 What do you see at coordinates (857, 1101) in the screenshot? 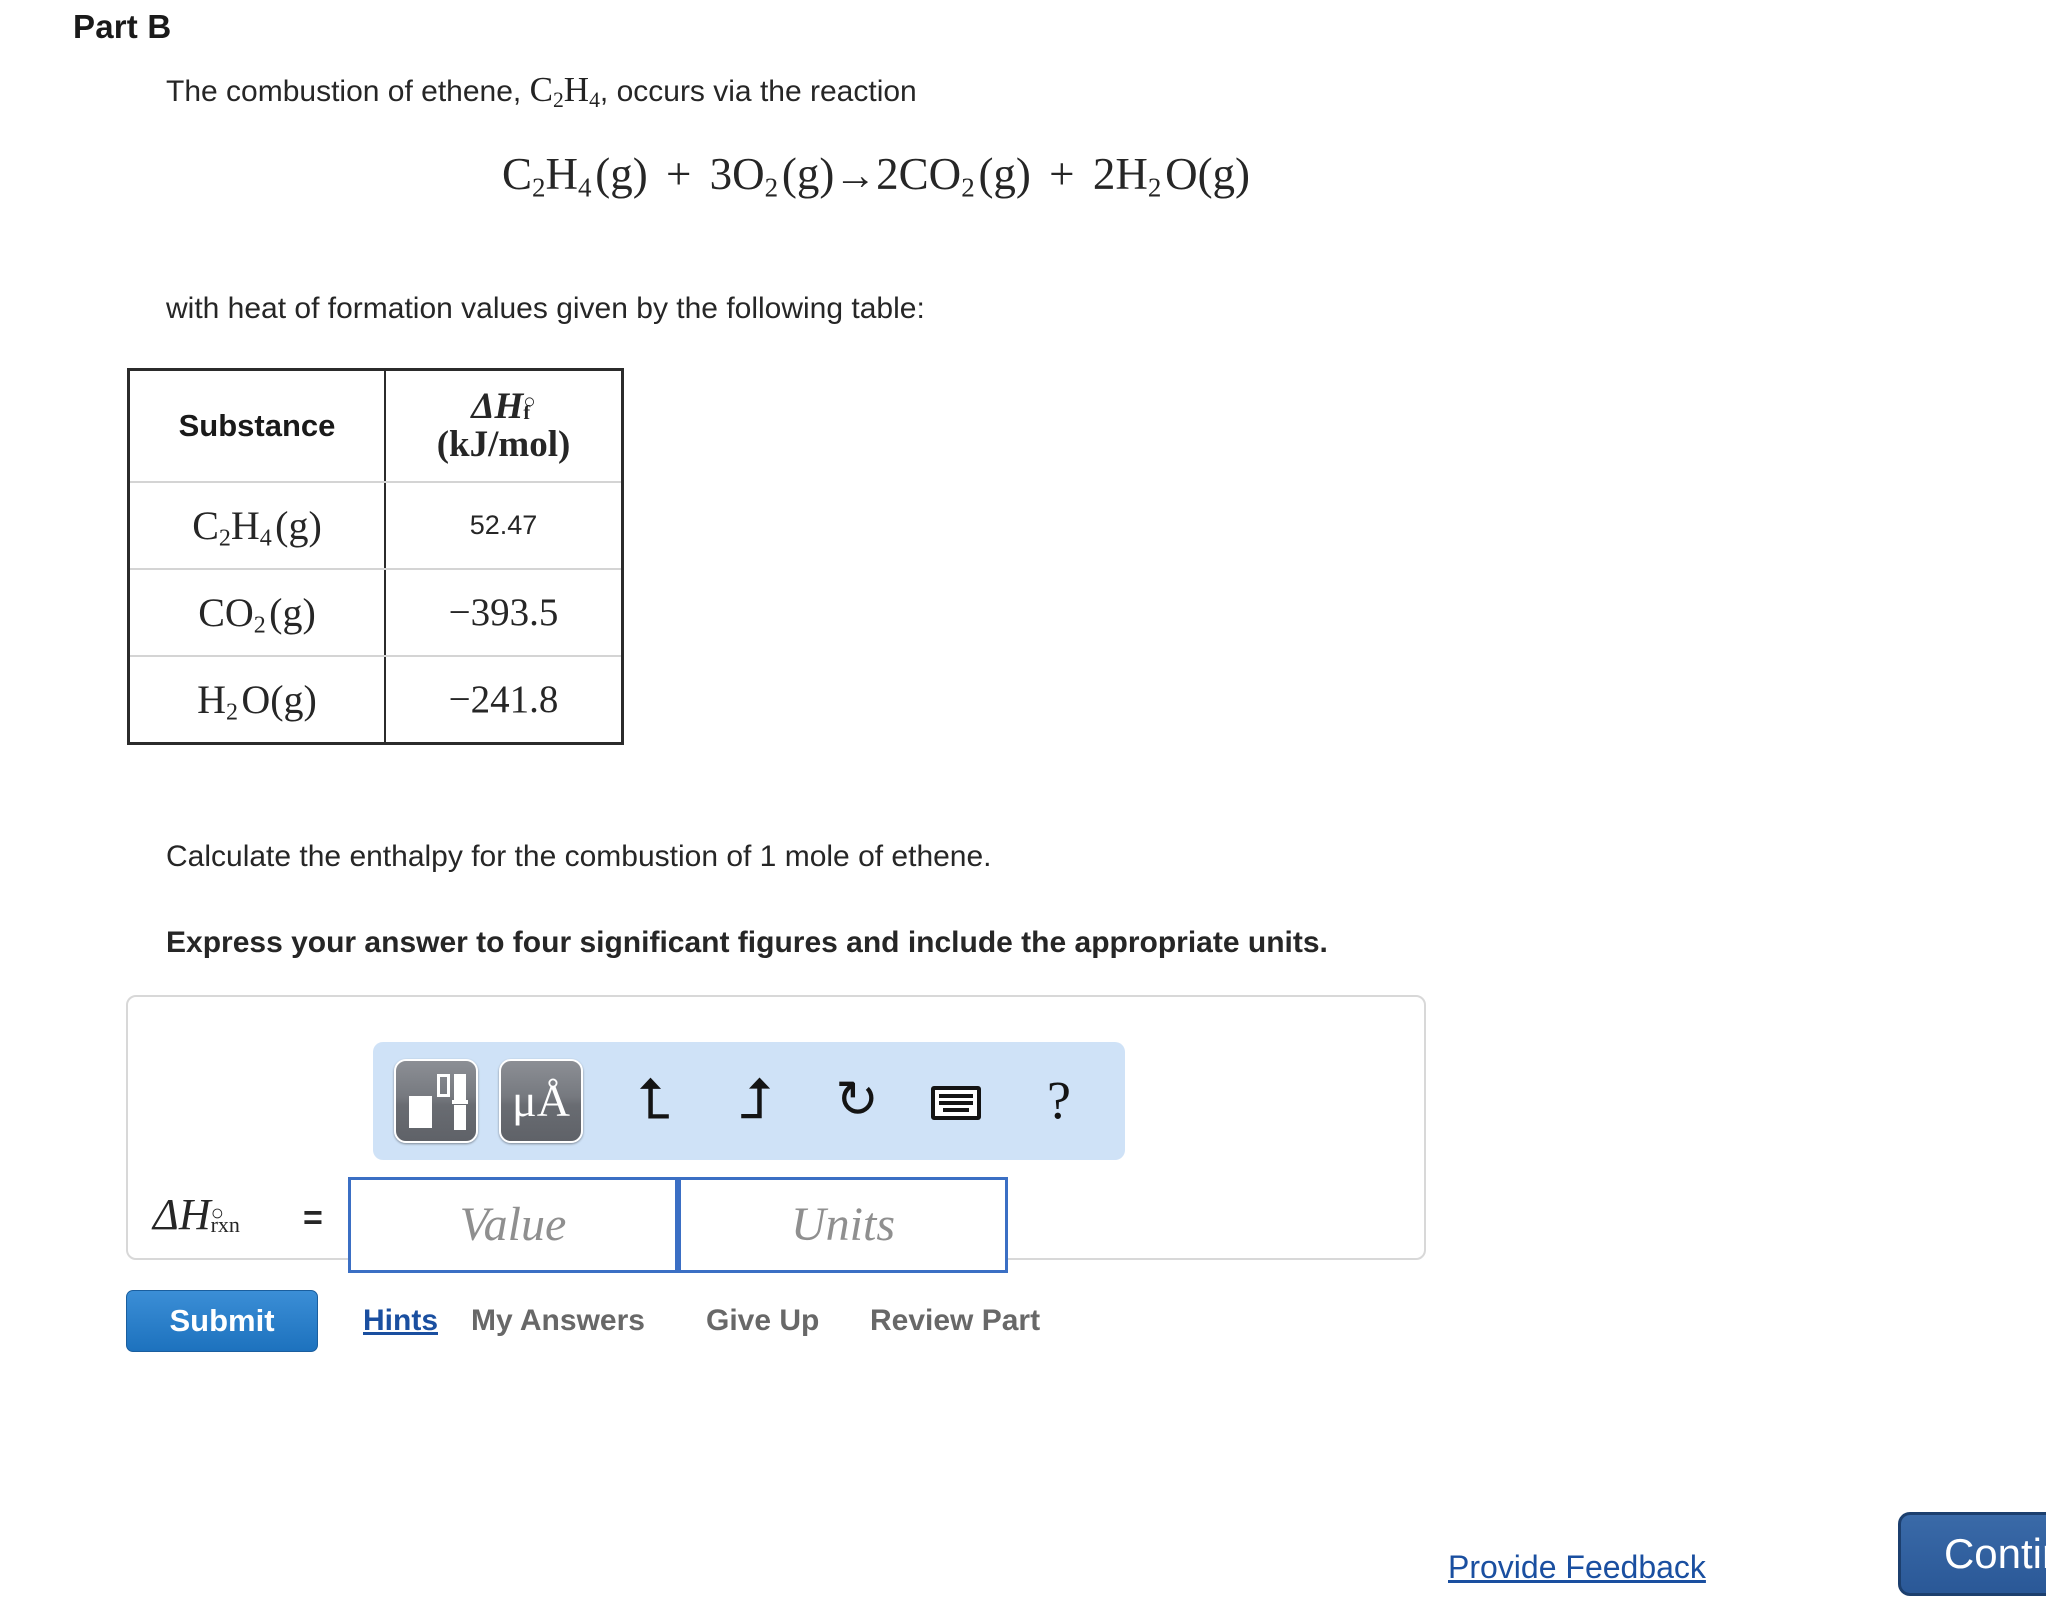
I see `reset-icon: ↻` at bounding box center [857, 1101].